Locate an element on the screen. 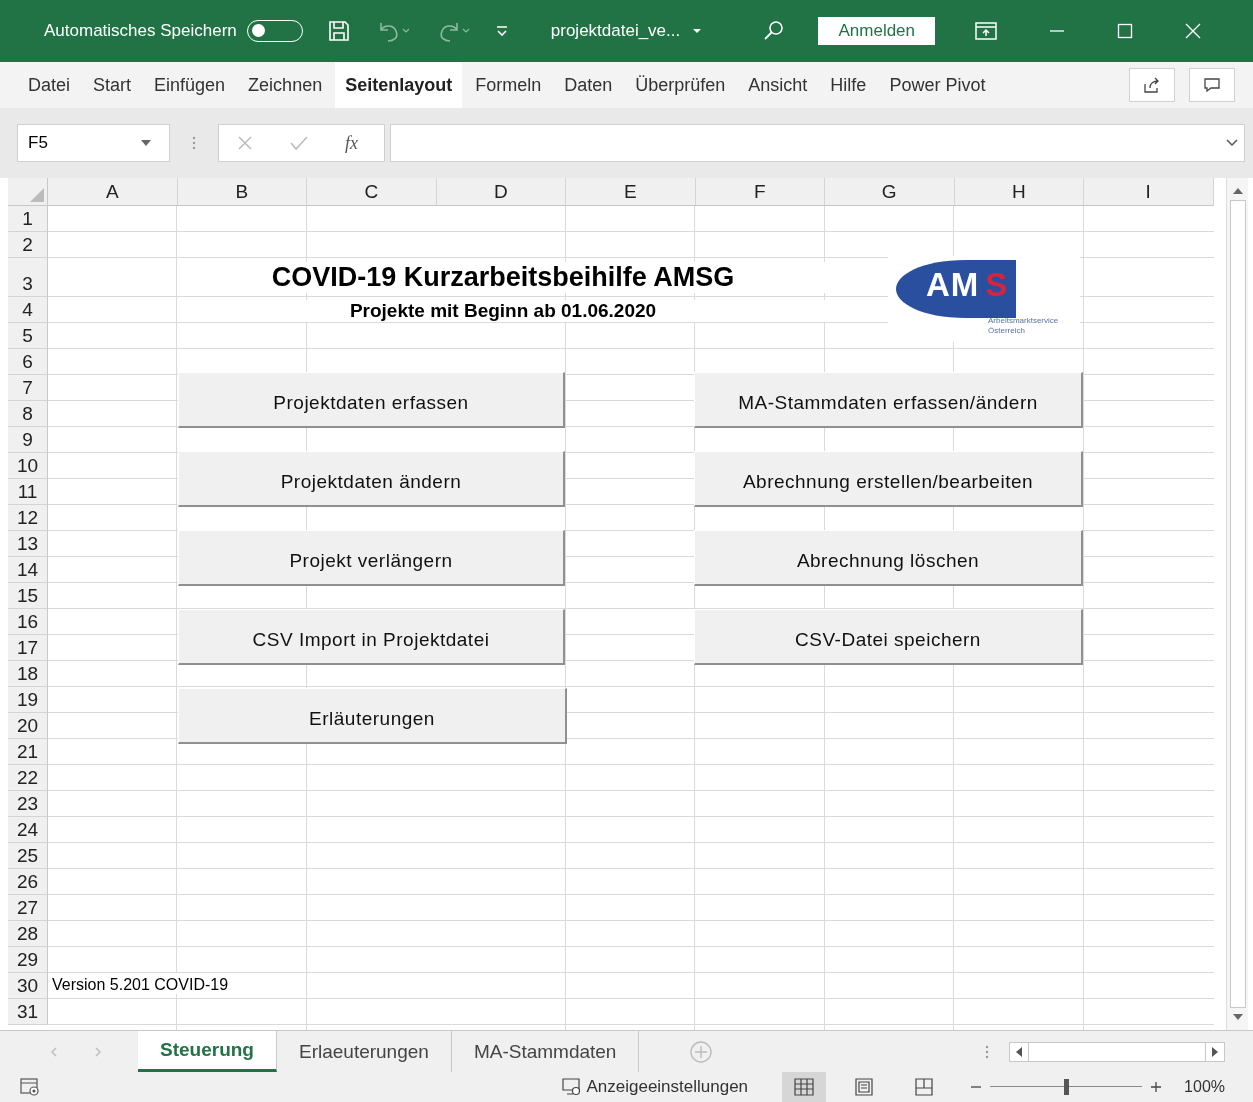  row-header: 6 is located at coordinates (28, 362).